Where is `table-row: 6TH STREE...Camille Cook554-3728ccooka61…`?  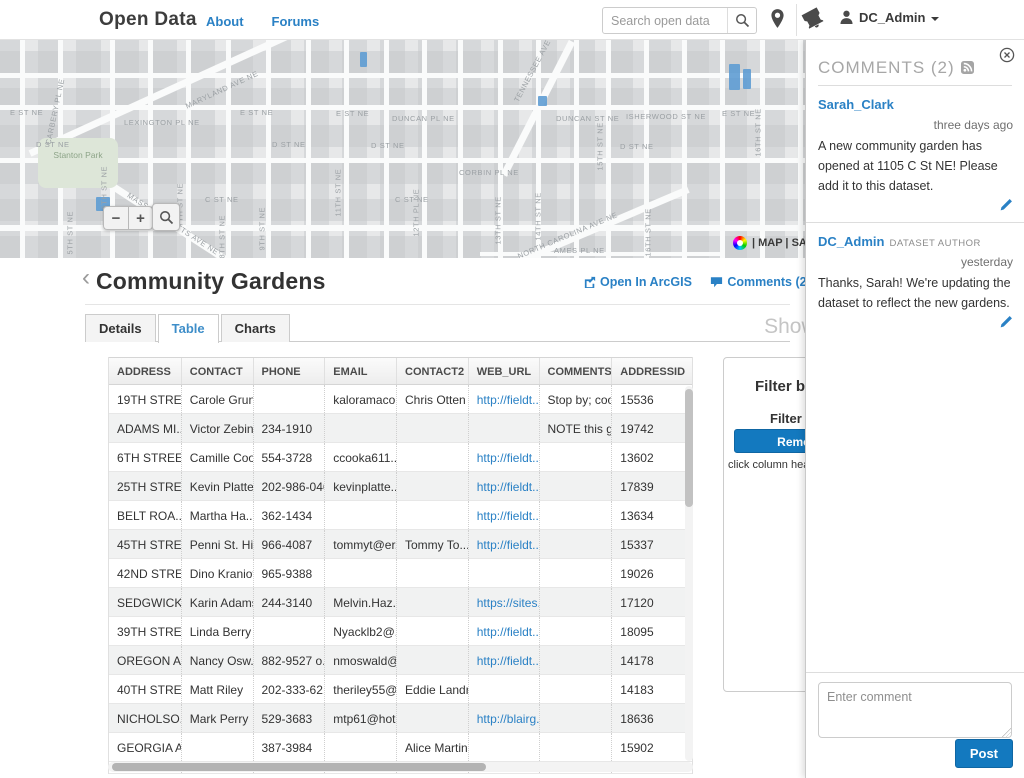
table-row: 6TH STREE...Camille Cook554-3728ccooka61… is located at coordinates (400, 457).